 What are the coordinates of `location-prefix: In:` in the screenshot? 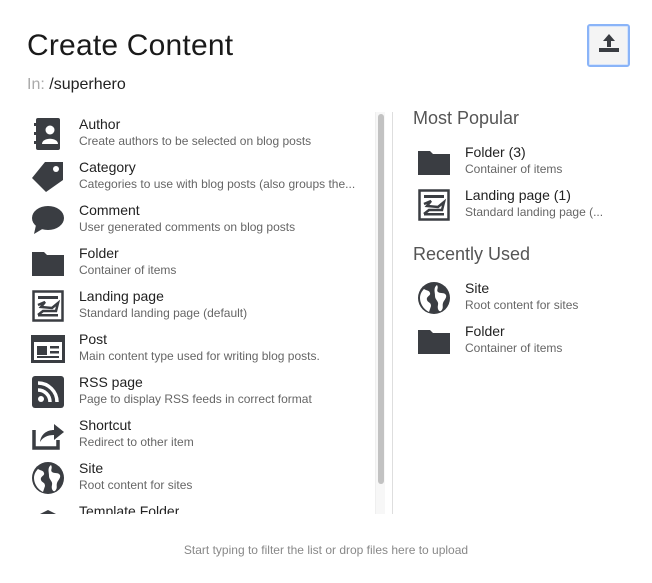 It's located at (36, 84).